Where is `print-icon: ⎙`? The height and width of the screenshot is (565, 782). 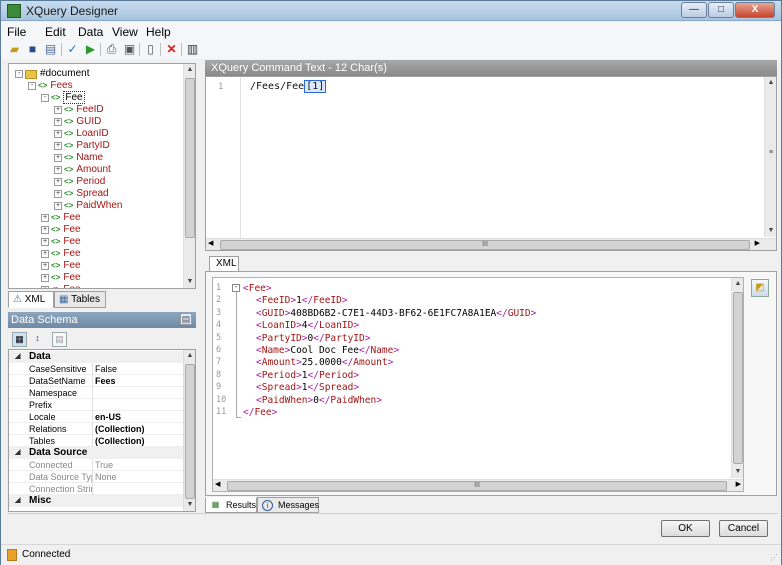 print-icon: ⎙ is located at coordinates (111, 49).